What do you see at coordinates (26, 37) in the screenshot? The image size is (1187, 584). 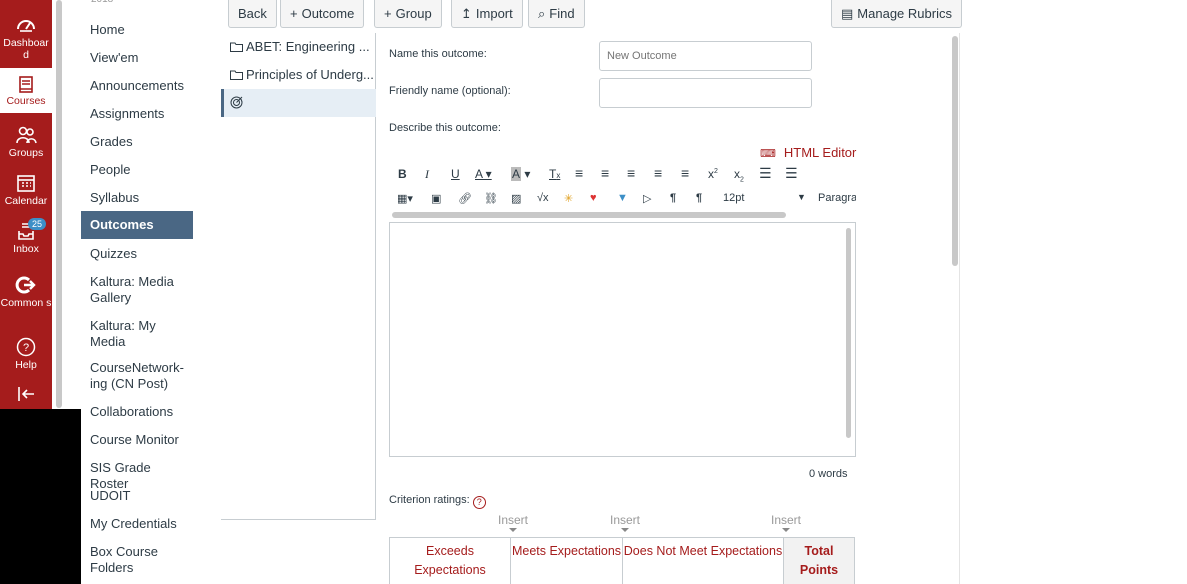 I see `global-nav-dashboard: Dashboar d` at bounding box center [26, 37].